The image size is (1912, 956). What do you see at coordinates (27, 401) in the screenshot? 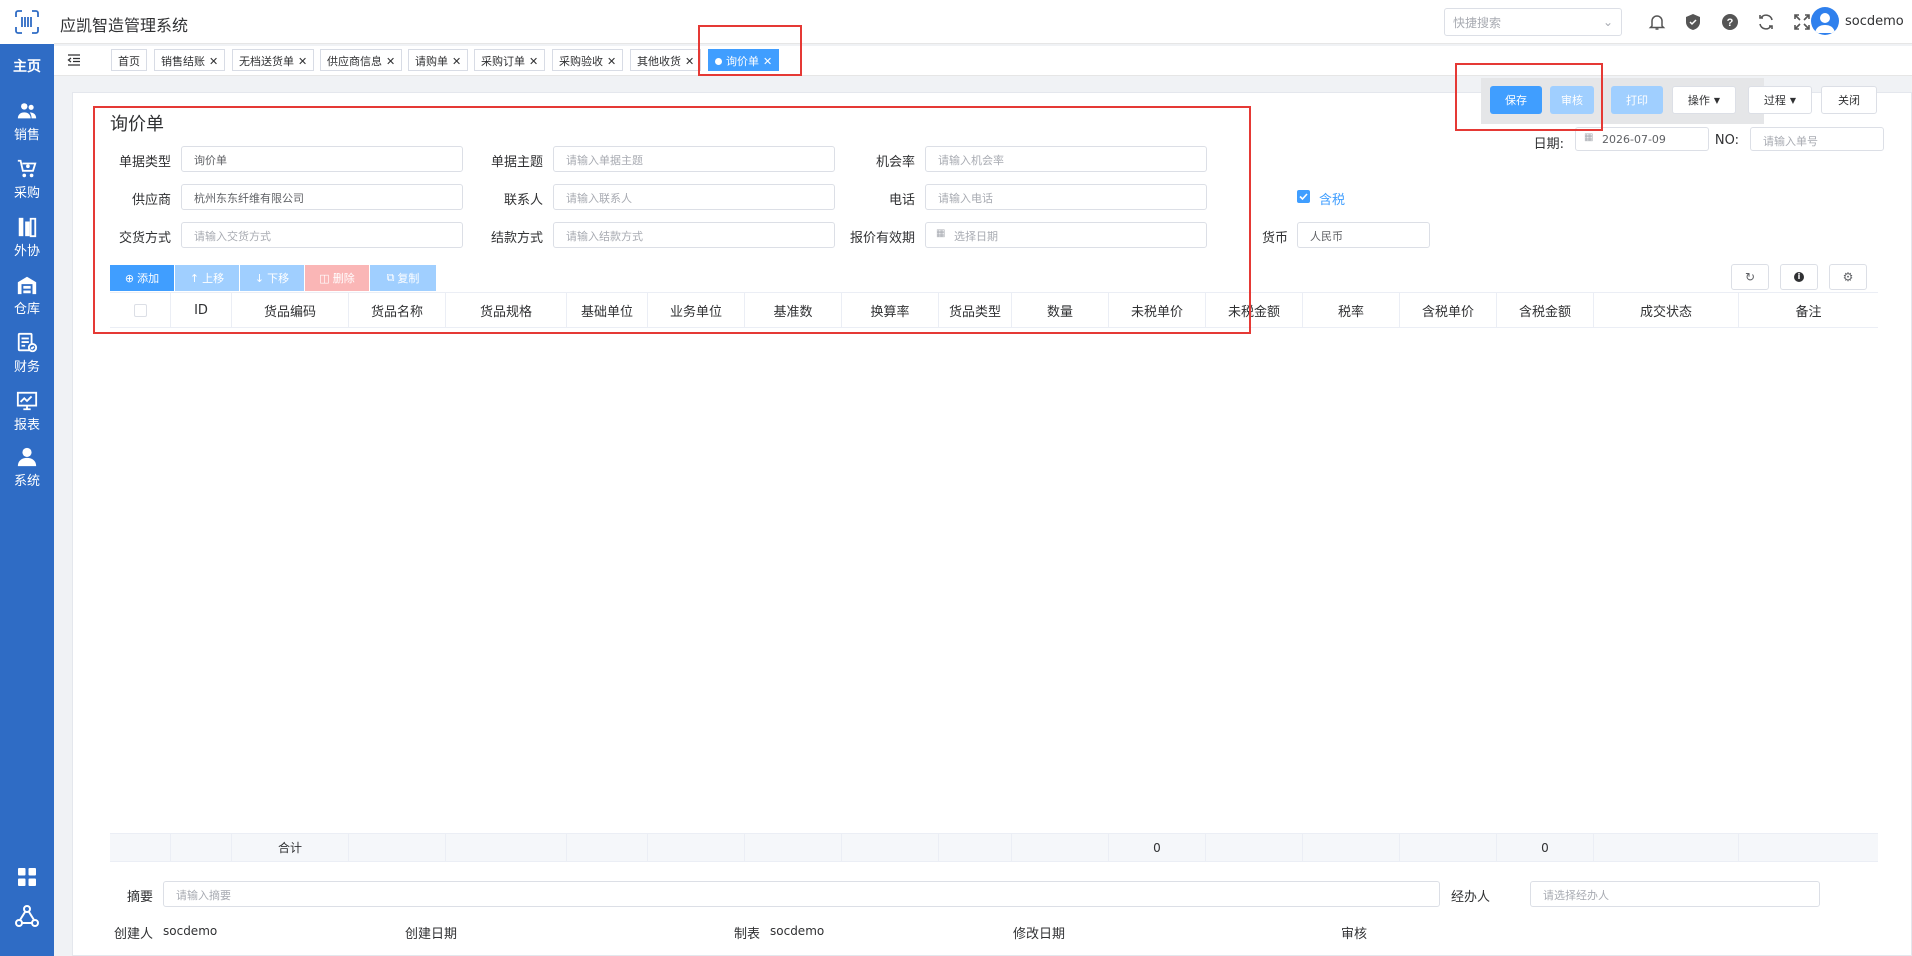
I see `chart-icon` at bounding box center [27, 401].